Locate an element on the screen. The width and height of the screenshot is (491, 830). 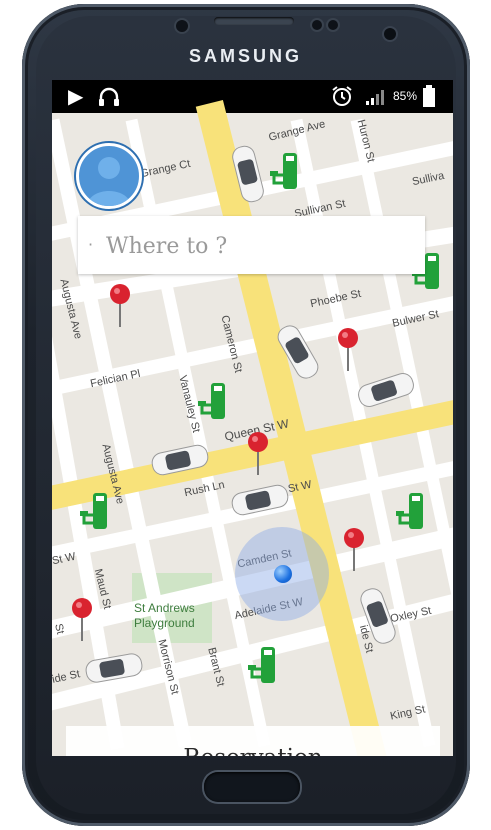
play-icon: ▶ is located at coordinates (76, 96).